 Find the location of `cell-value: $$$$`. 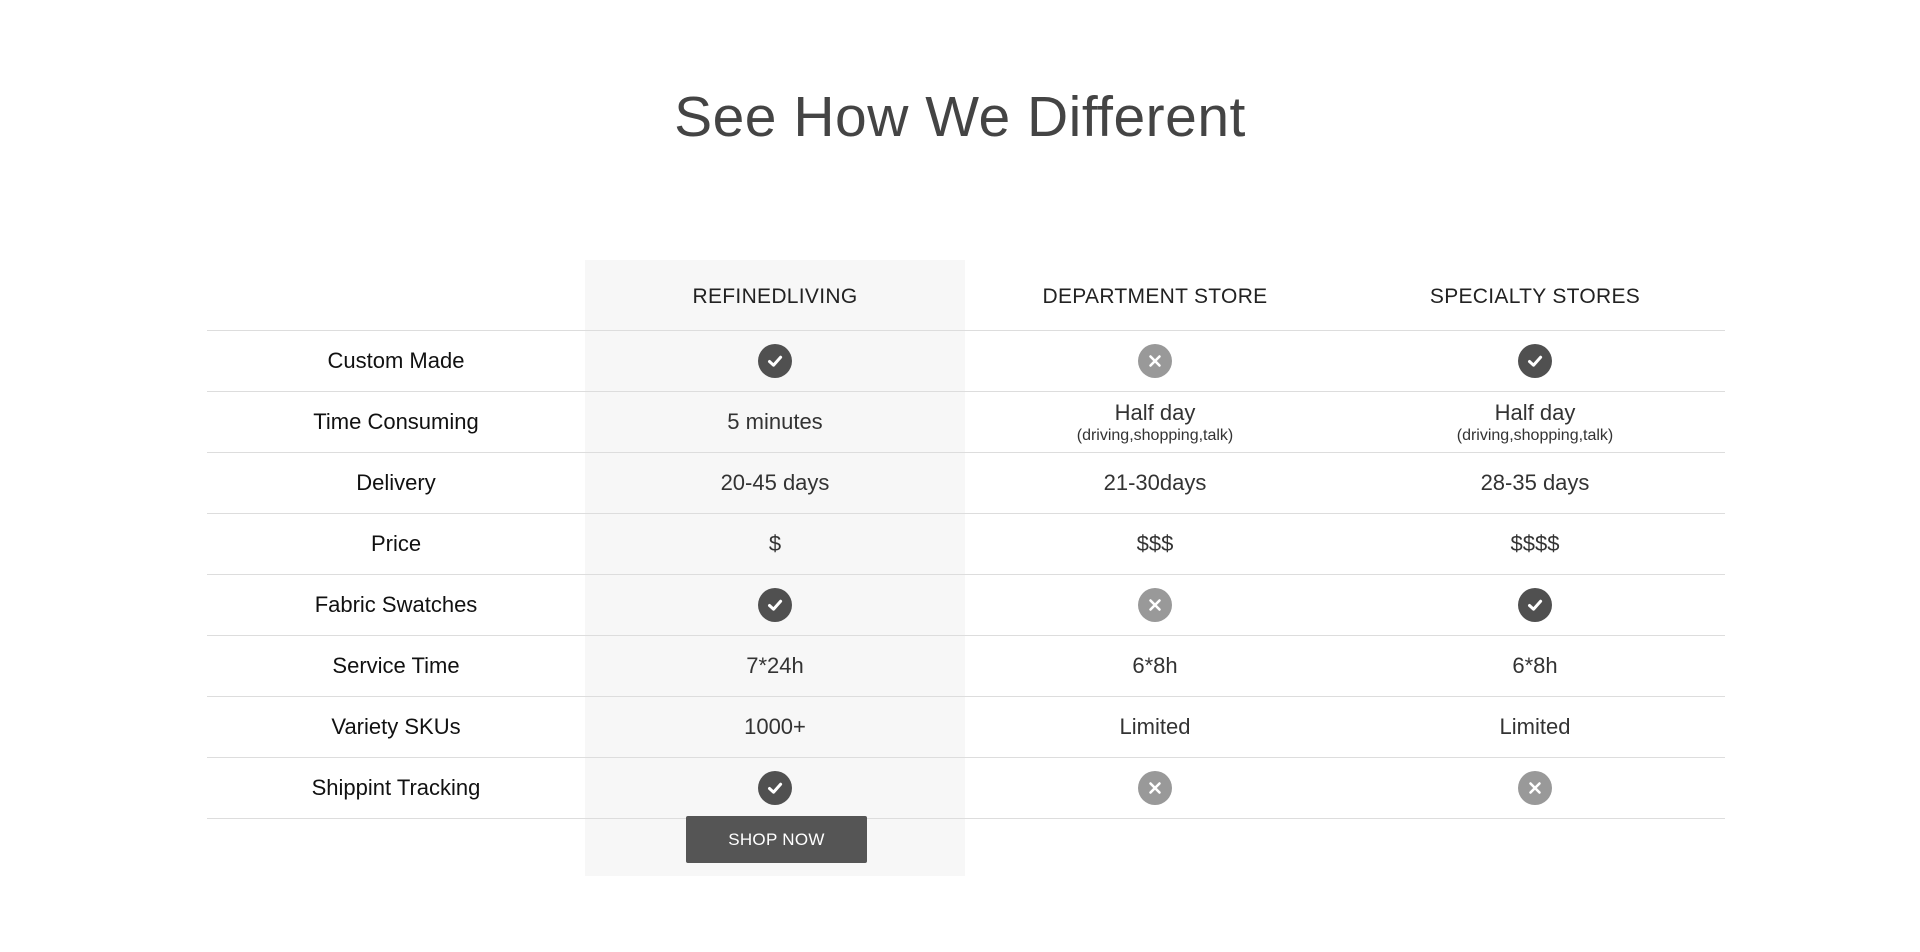

cell-value: $$$$ is located at coordinates (1535, 543).